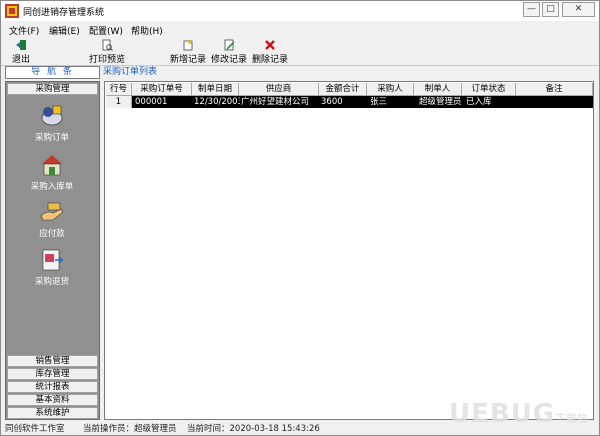 The width and height of the screenshot is (600, 436). I want to click on status-cell: 已入库, so click(479, 102).